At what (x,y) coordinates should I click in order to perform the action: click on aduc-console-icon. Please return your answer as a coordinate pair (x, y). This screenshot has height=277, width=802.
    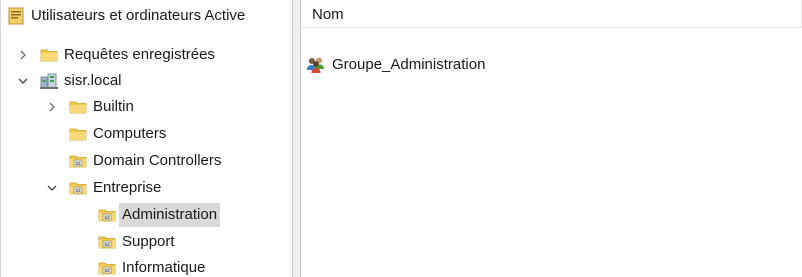
    Looking at the image, I should click on (16, 16).